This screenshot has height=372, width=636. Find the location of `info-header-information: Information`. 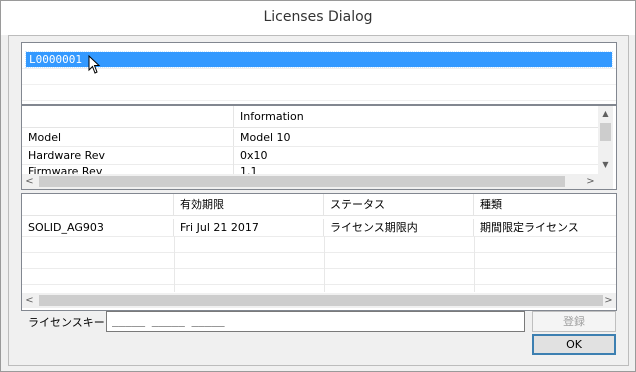

info-header-information: Information is located at coordinates (416, 117).